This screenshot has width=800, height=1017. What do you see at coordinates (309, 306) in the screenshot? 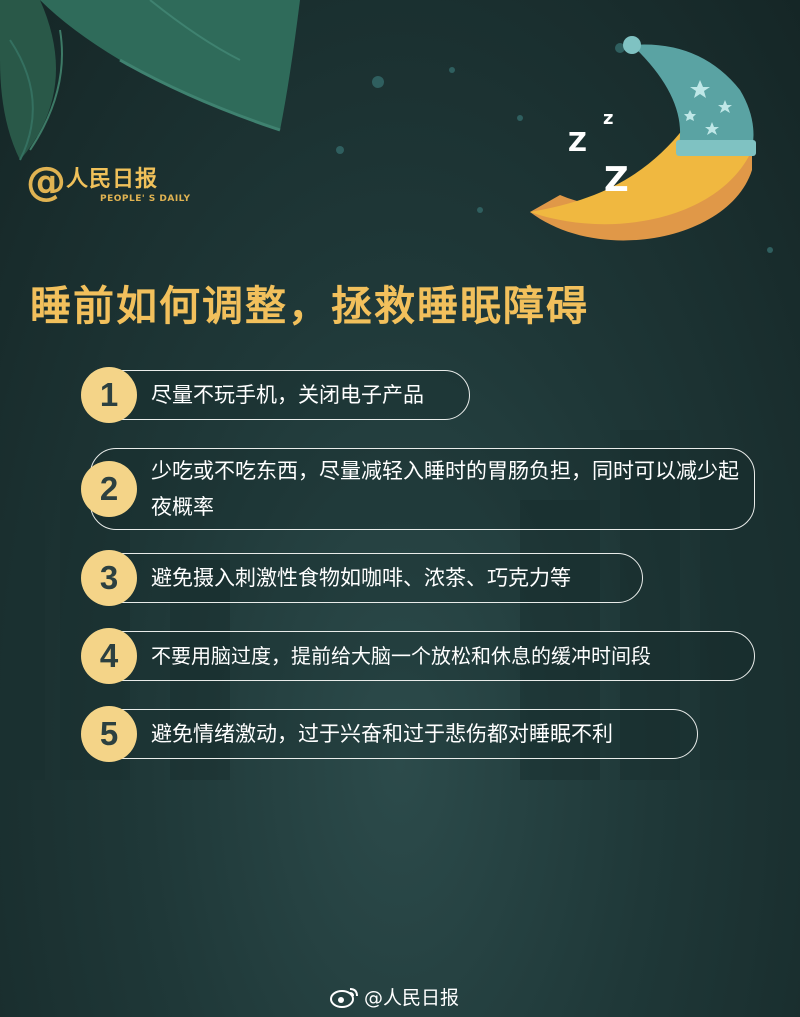
I see `page-title: 睡前如何调整，拯救睡眠障碍` at bounding box center [309, 306].